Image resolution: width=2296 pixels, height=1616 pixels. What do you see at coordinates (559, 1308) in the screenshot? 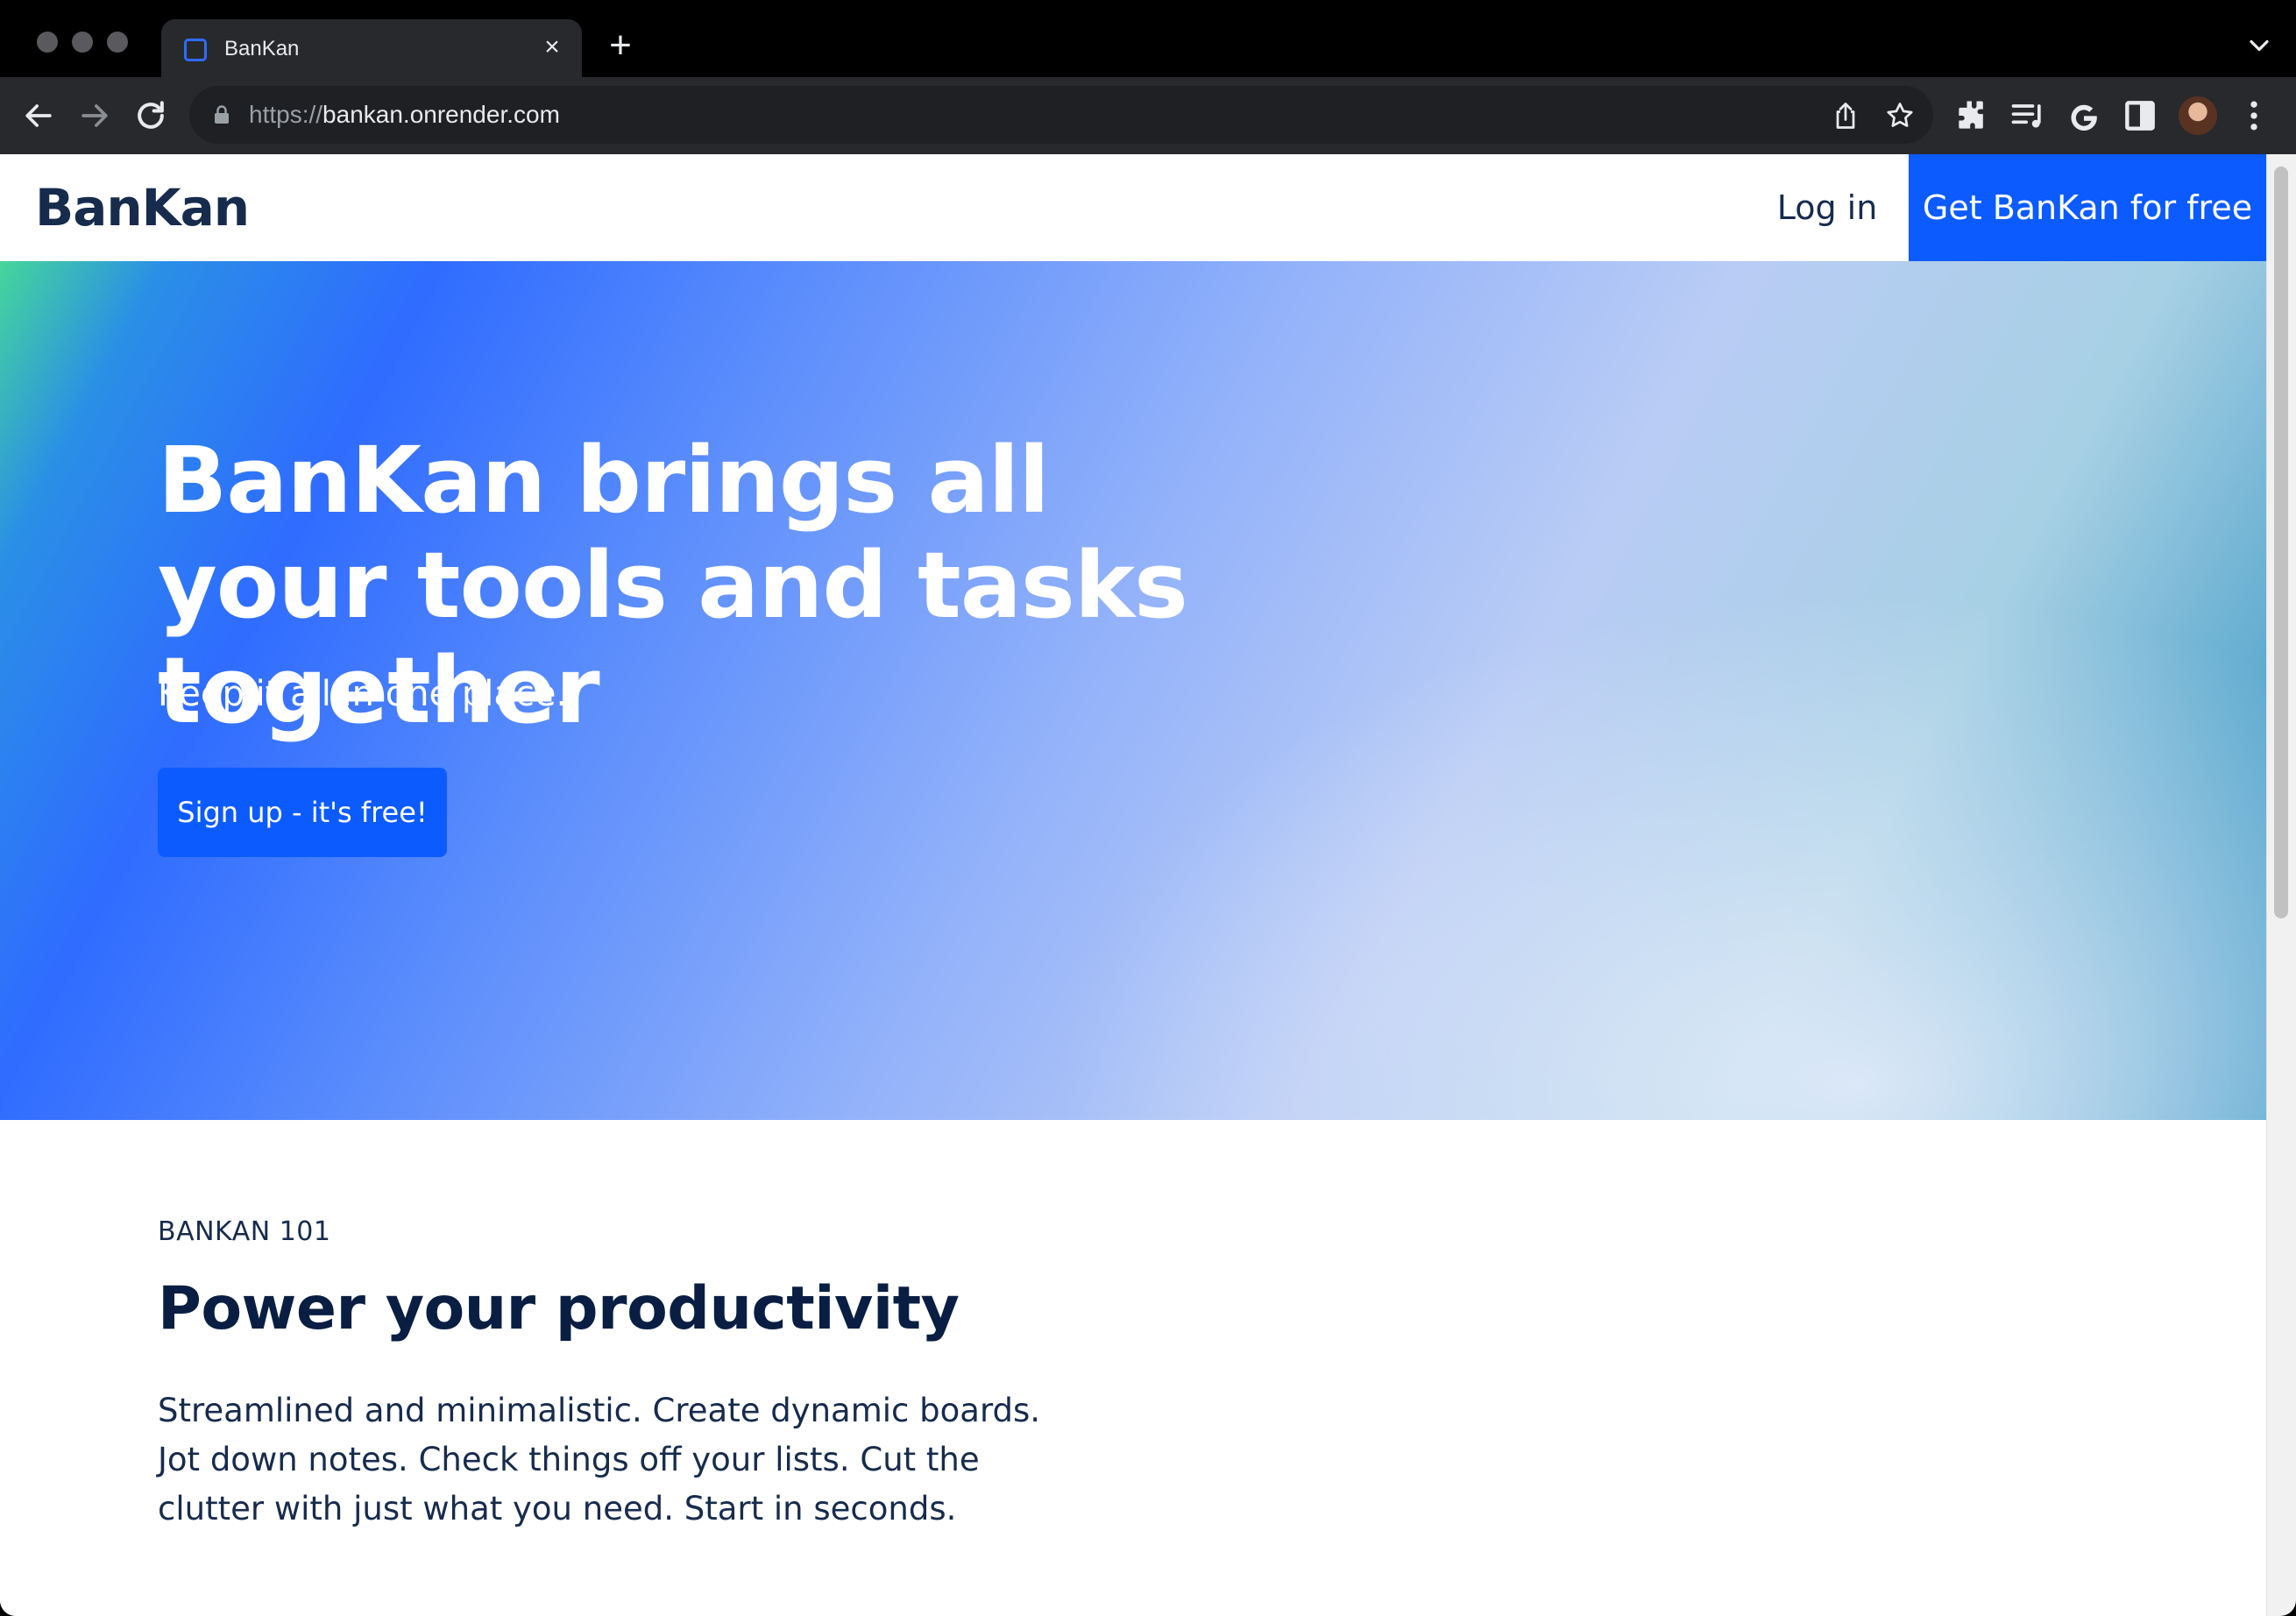
I see `section-title: Power your productivity` at bounding box center [559, 1308].